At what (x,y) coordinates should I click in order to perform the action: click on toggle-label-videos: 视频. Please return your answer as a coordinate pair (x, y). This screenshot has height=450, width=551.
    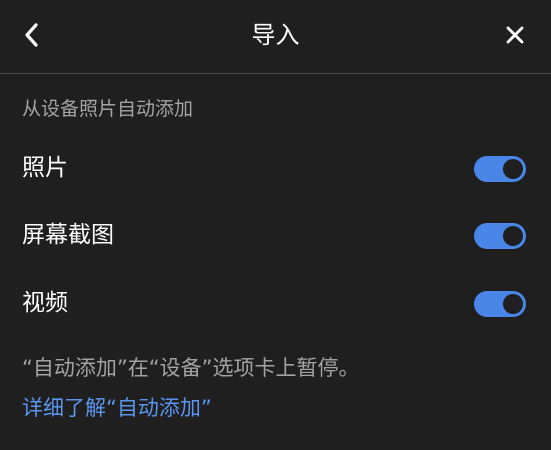
    Looking at the image, I should click on (45, 303).